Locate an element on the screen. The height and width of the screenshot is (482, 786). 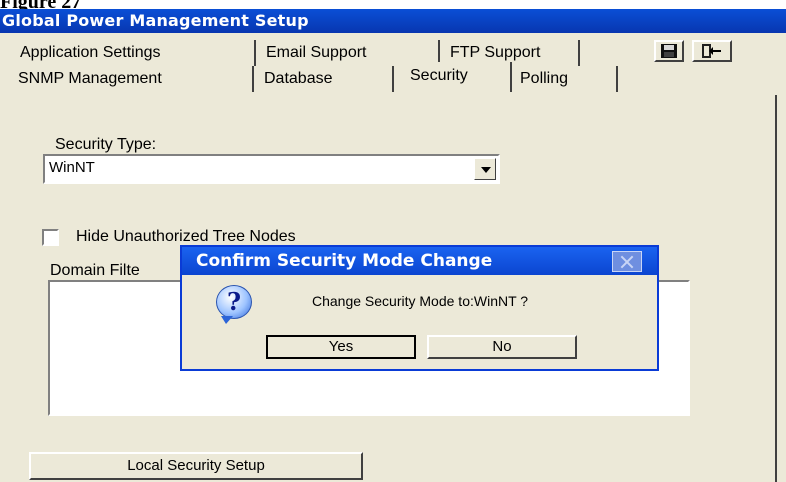
floppy-disk-icon is located at coordinates (669, 51).